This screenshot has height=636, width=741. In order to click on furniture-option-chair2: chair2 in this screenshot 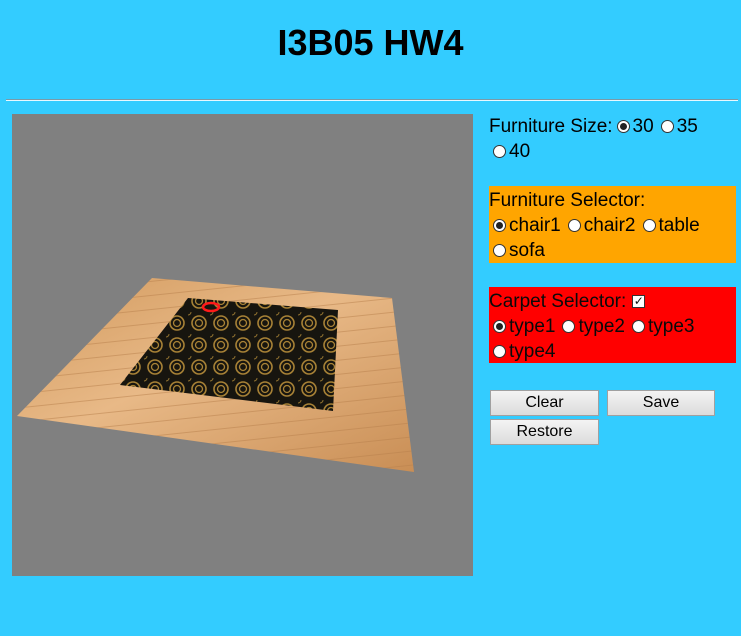, I will do `click(600, 225)`.